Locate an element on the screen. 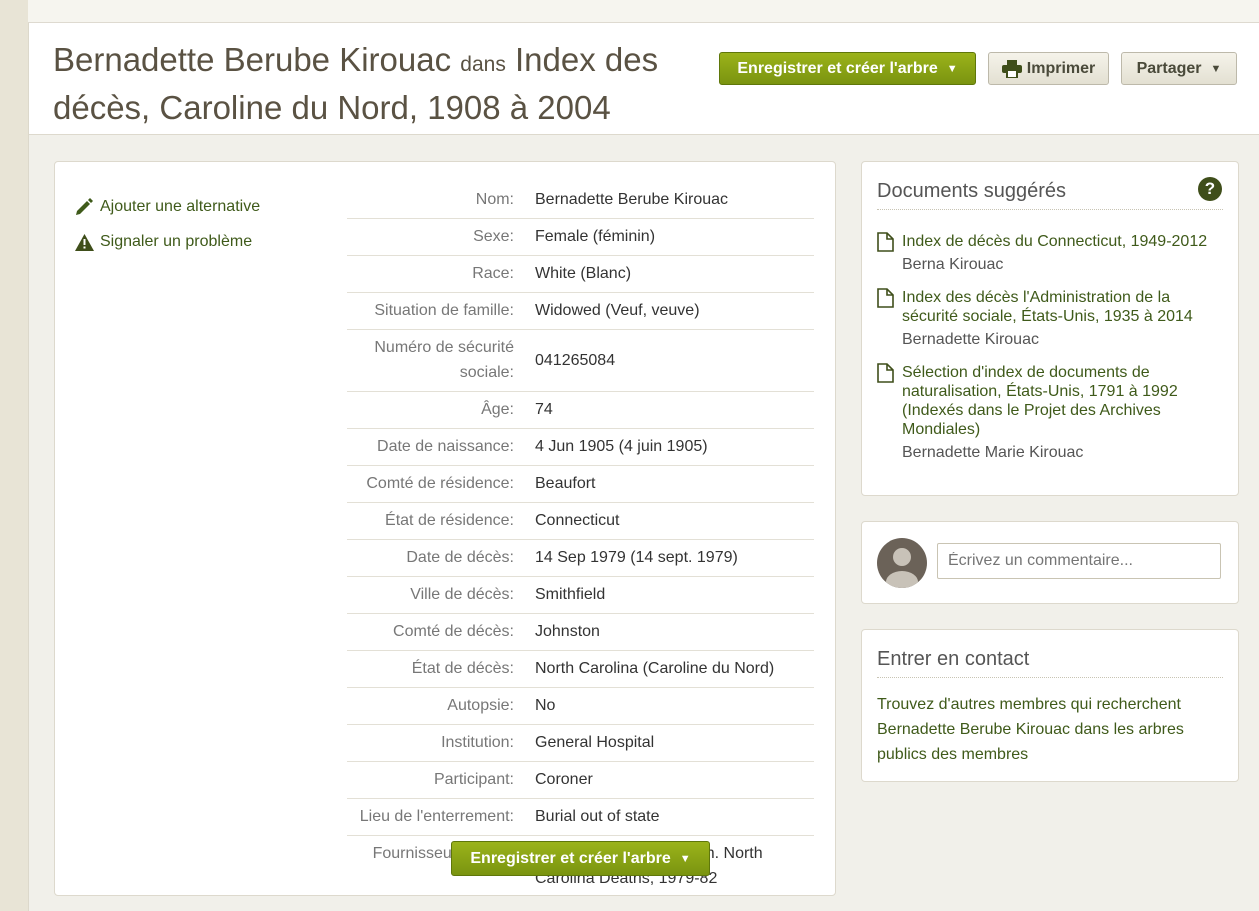  fact-label: Sexe: is located at coordinates (493, 236).